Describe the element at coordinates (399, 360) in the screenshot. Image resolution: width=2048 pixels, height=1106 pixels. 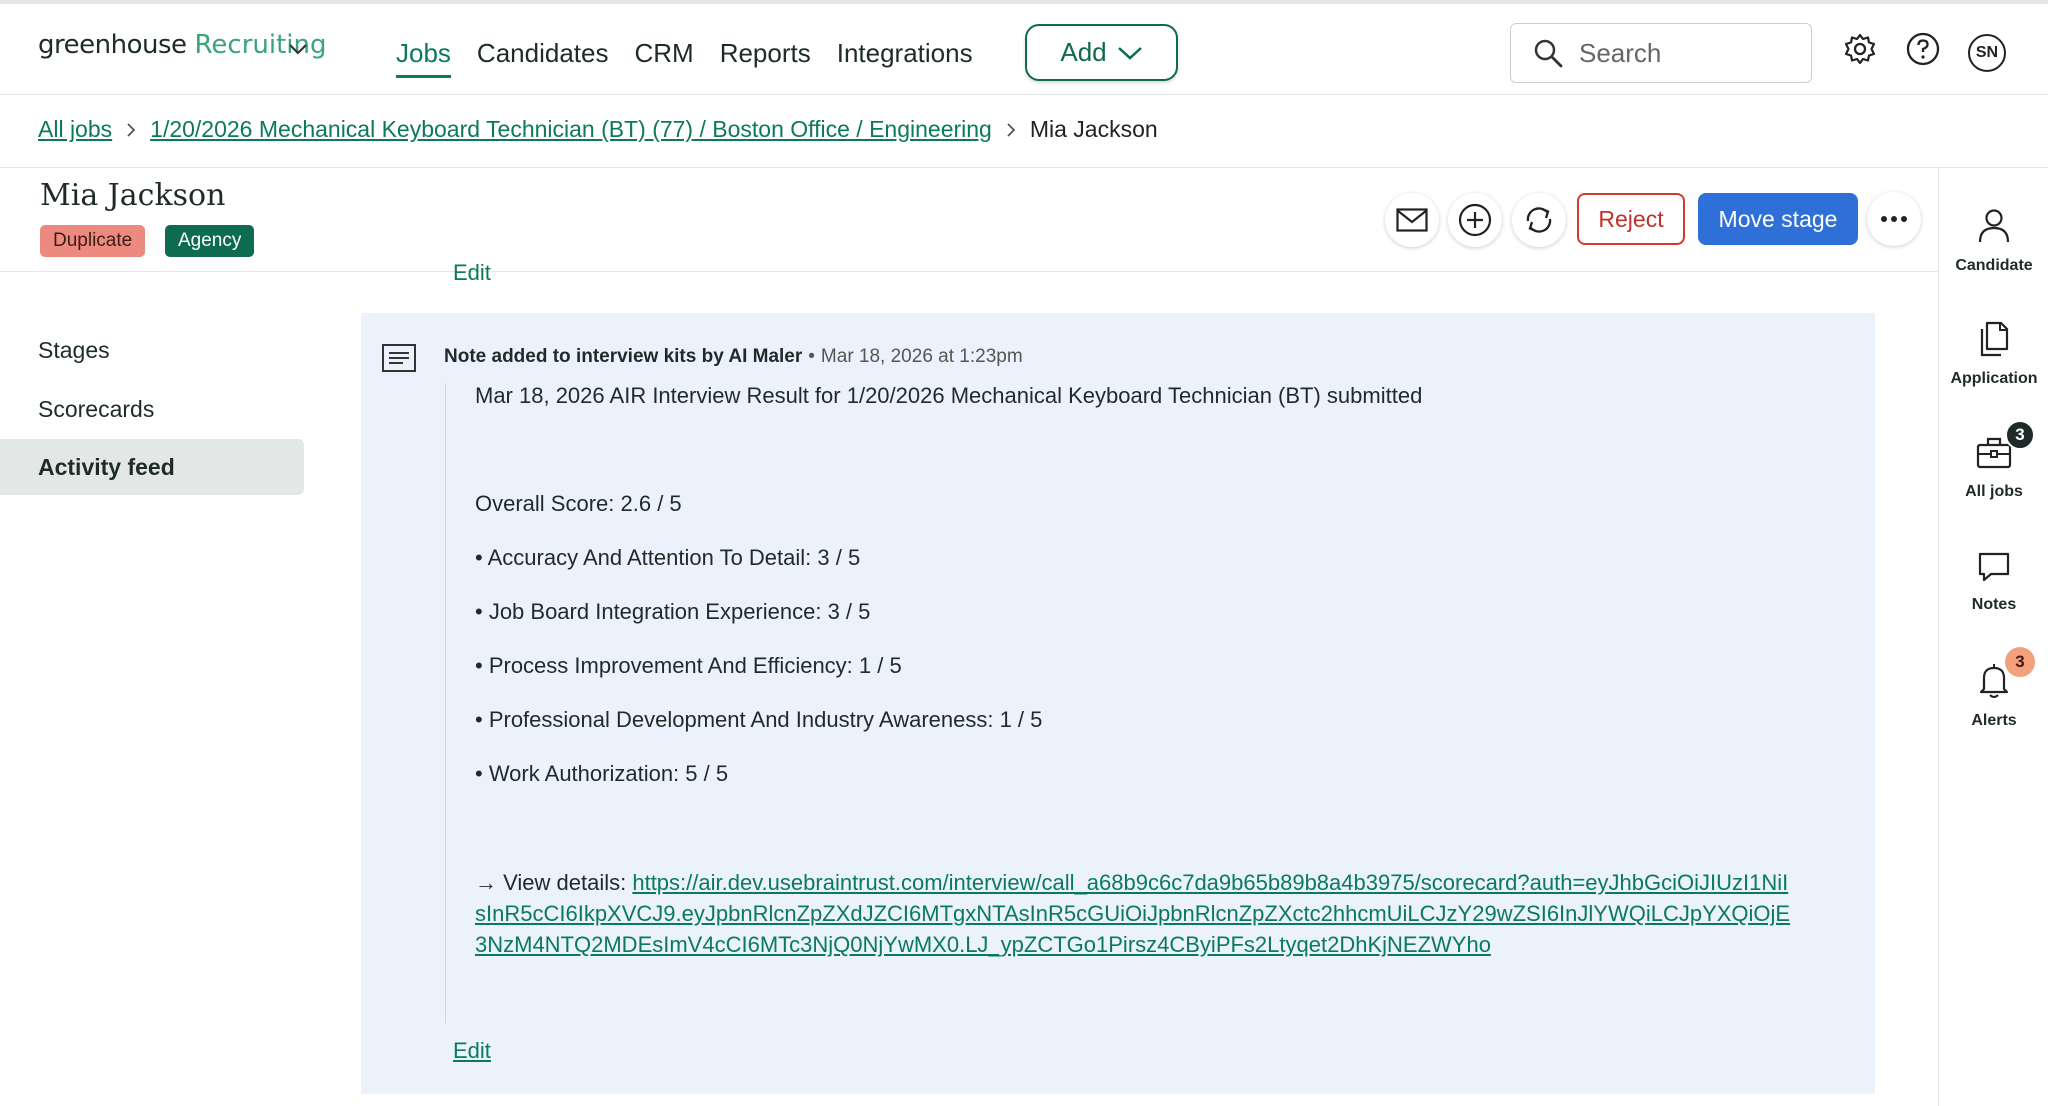
I see `note-icon` at that location.